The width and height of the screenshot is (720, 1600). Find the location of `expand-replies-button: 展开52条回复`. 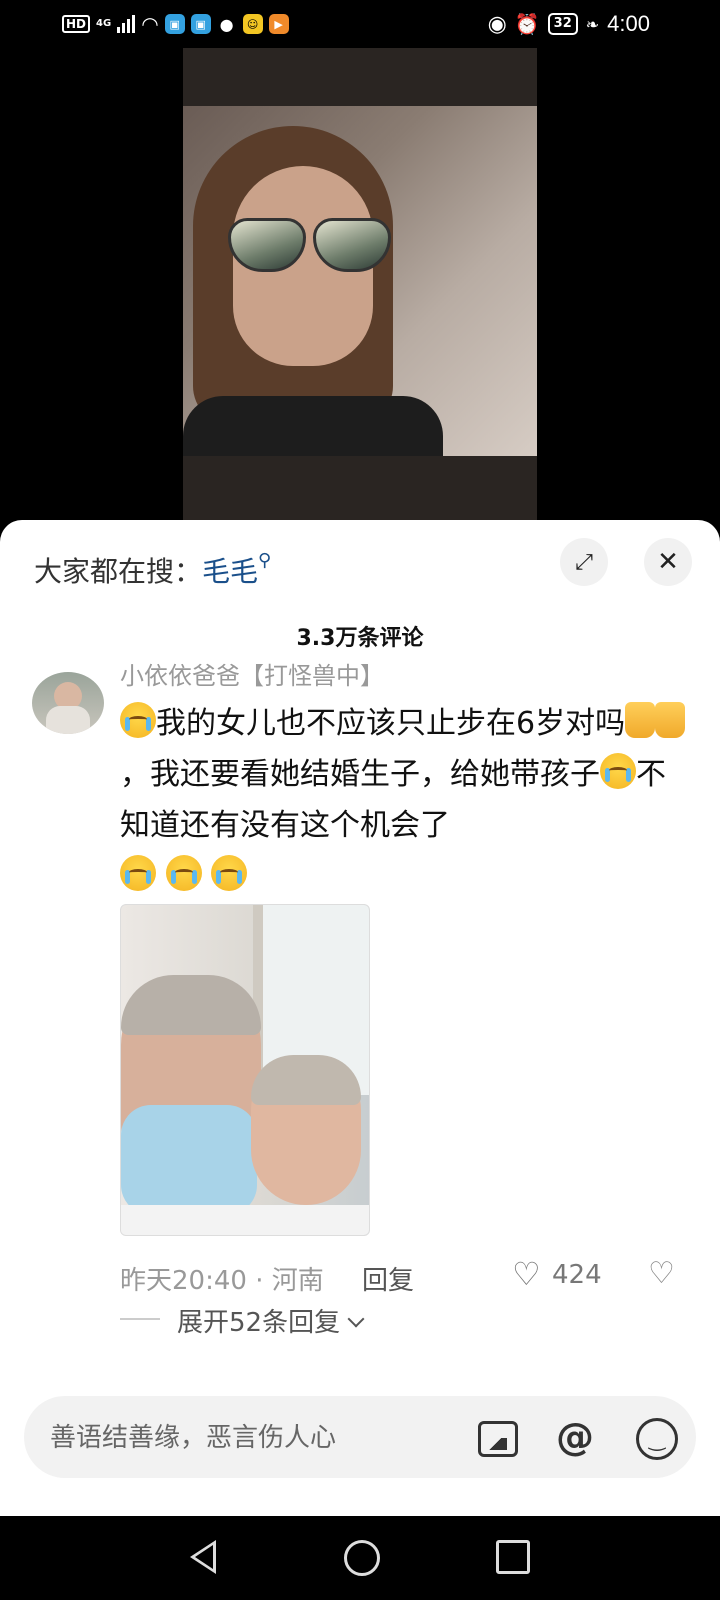

expand-replies-button: 展开52条回复 is located at coordinates (271, 1320).